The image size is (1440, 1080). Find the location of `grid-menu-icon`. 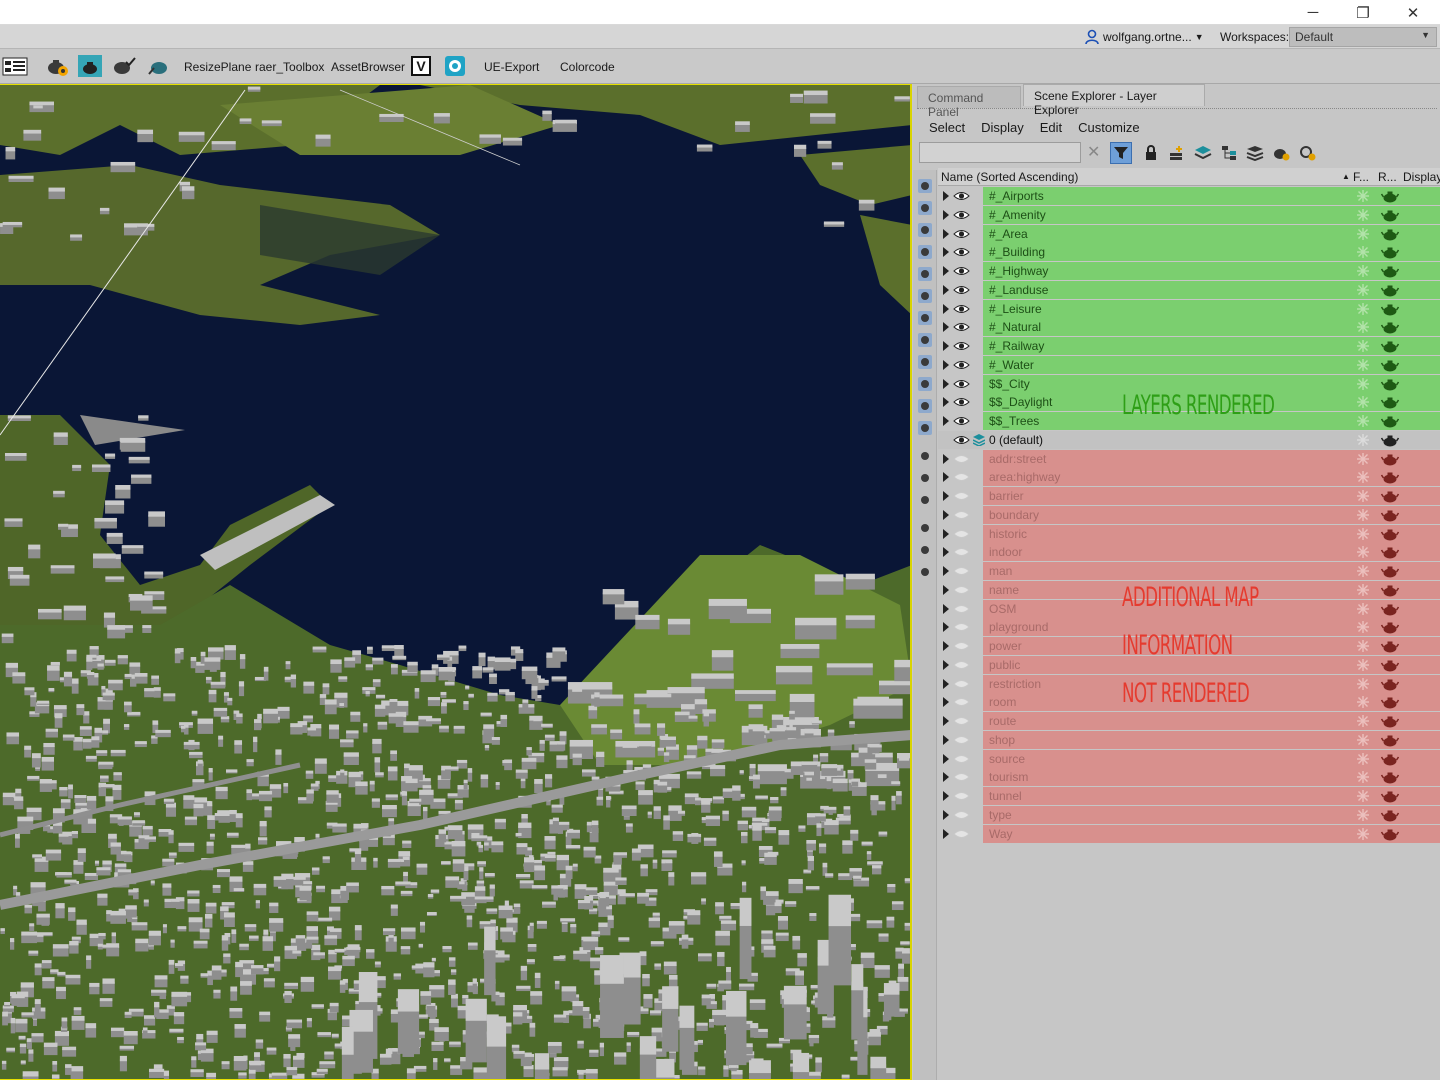

grid-menu-icon is located at coordinates (15, 66).